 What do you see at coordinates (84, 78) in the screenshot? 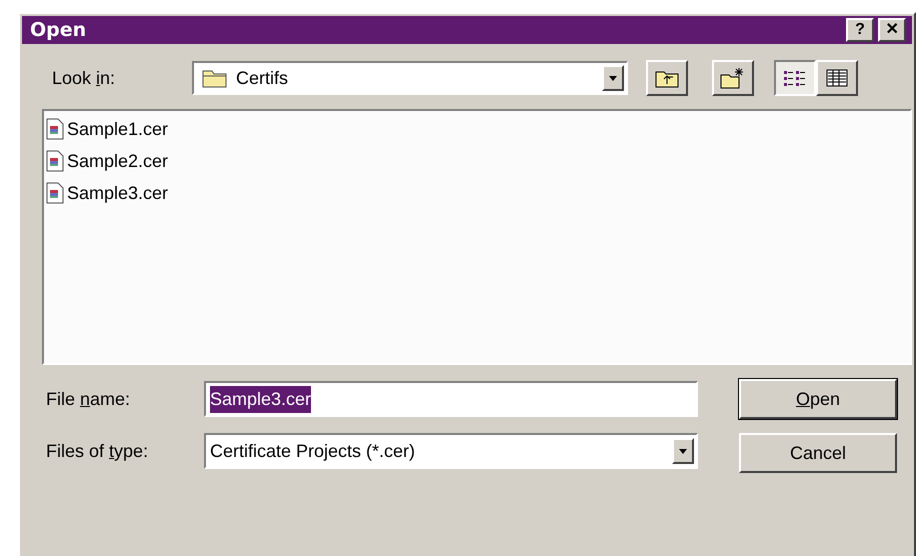
I see `look-in-label: Look in:` at bounding box center [84, 78].